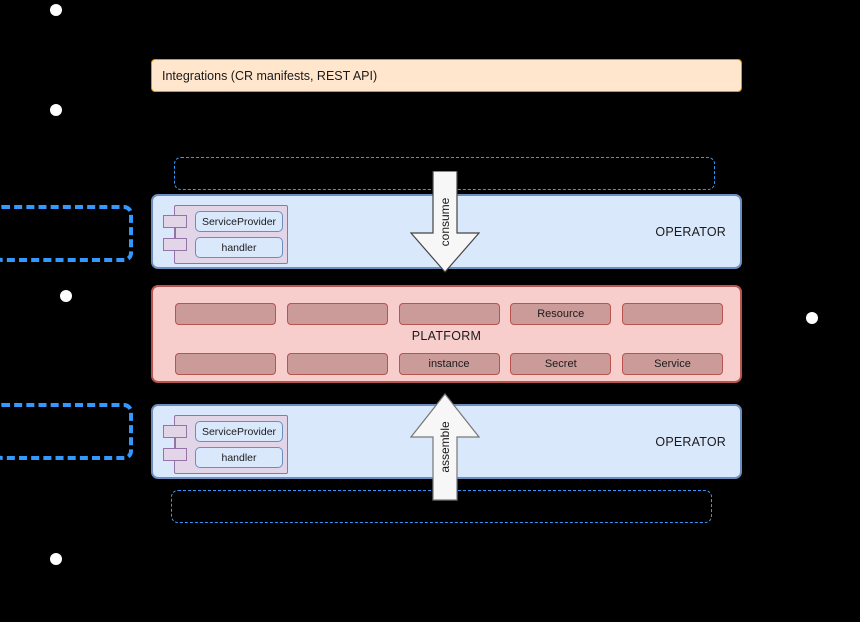 Image resolution: width=860 pixels, height=622 pixels. I want to click on platform-cell-secret: Secret, so click(561, 364).